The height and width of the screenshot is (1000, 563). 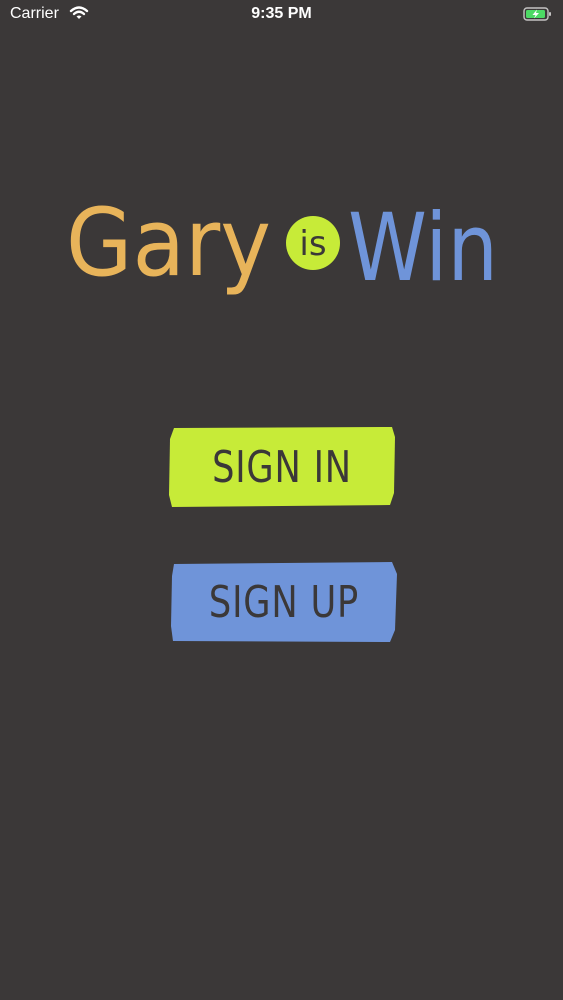 What do you see at coordinates (423, 248) in the screenshot?
I see `logo-word-win: Win` at bounding box center [423, 248].